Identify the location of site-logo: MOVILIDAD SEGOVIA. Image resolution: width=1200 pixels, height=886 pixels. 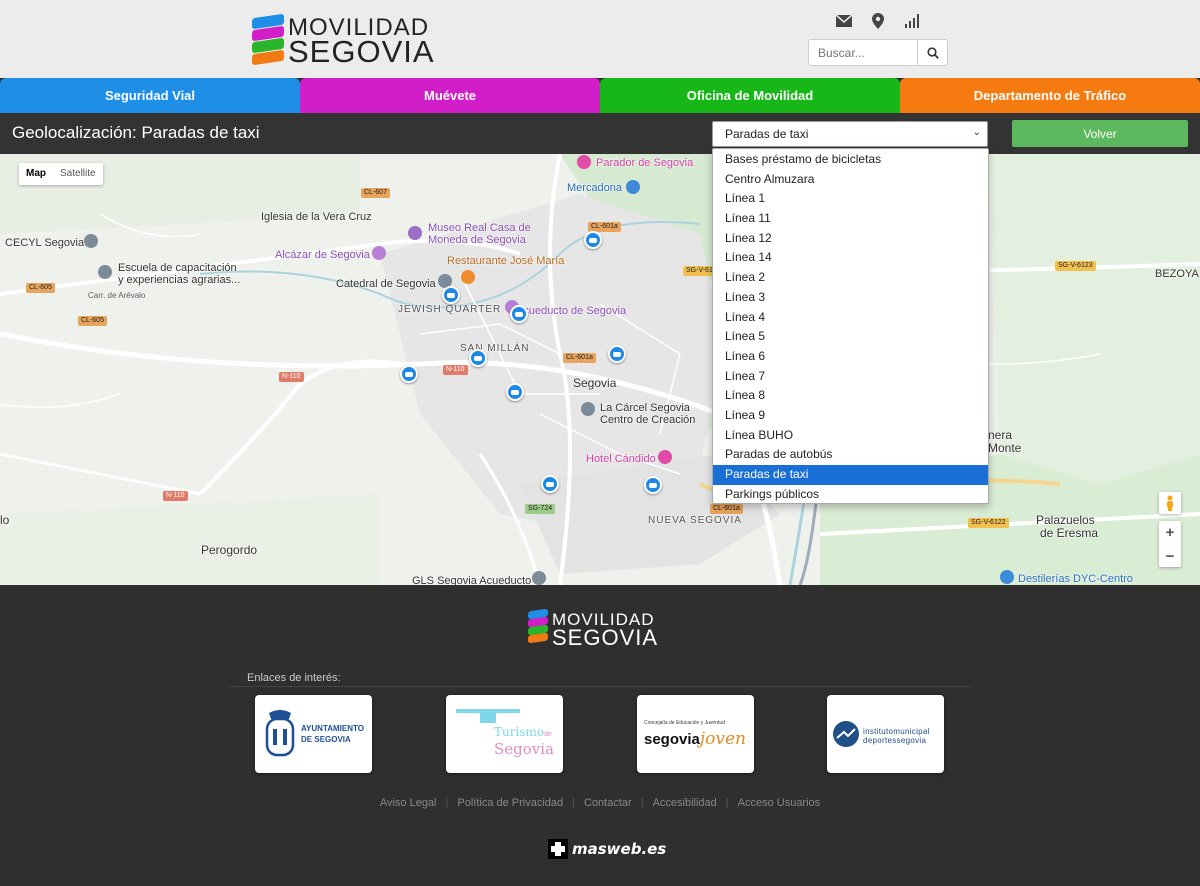
(354, 41).